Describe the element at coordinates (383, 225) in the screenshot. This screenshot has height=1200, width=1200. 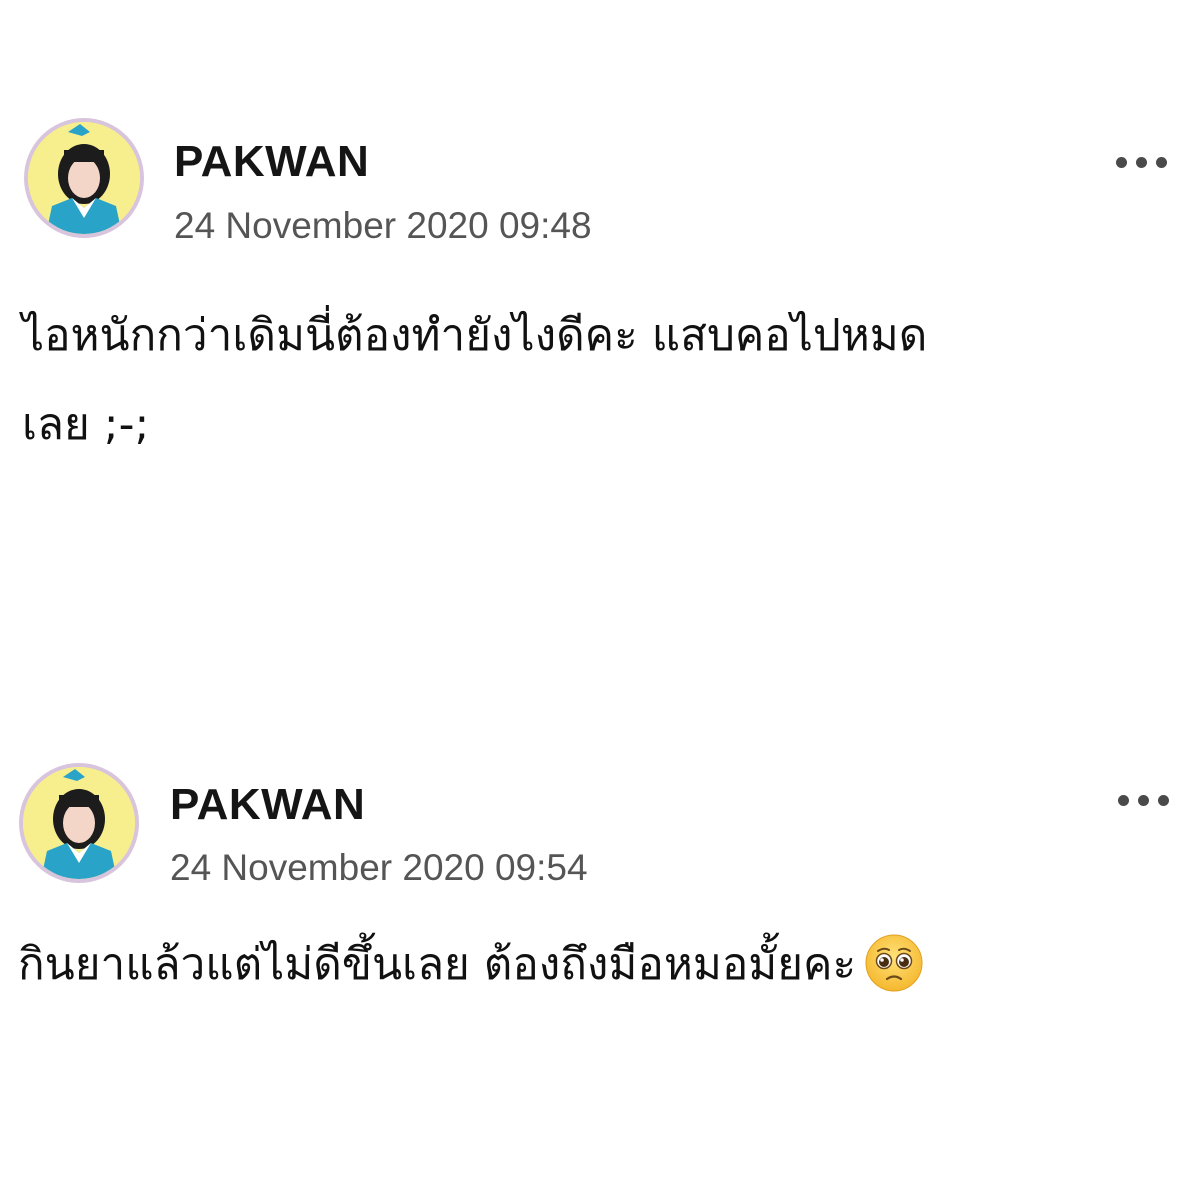
I see `post-timestamp: 24 November 2020 09:48` at that location.